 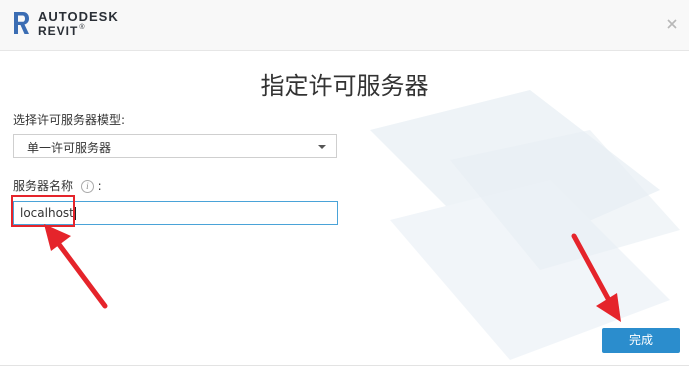 What do you see at coordinates (175, 146) in the screenshot?
I see `license-type-select: 单一许可服务器` at bounding box center [175, 146].